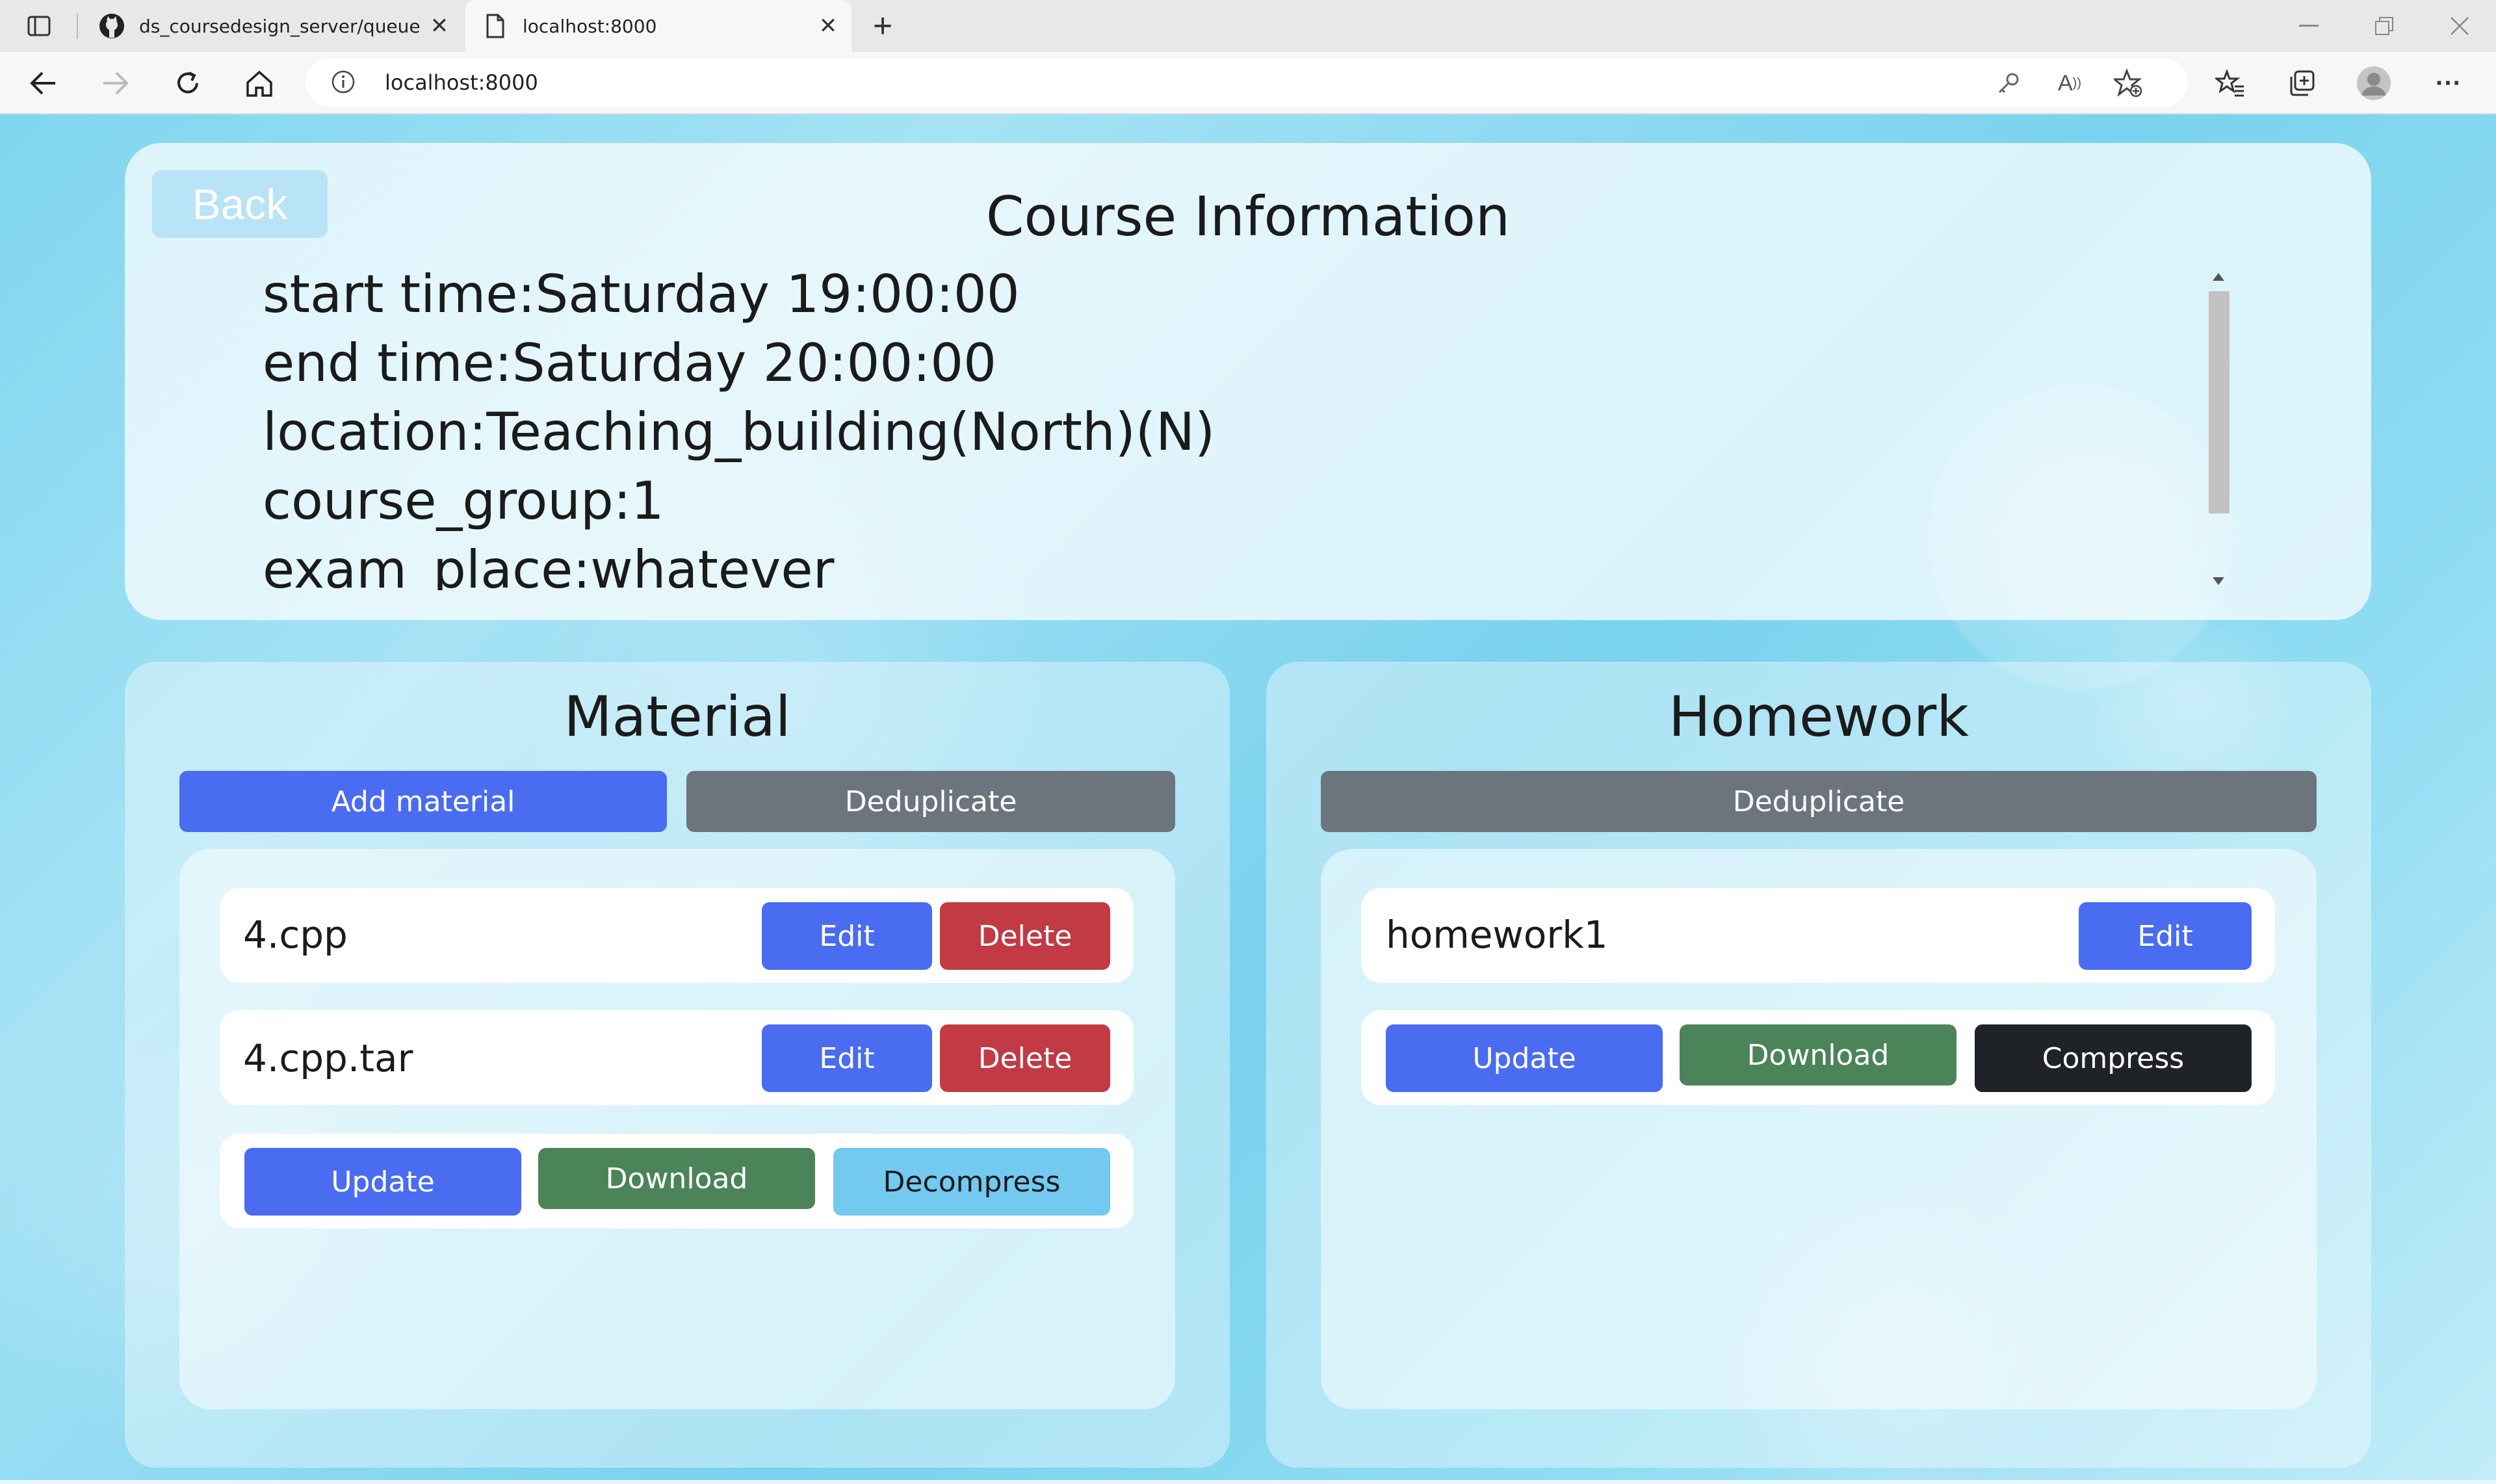 The height and width of the screenshot is (1484, 2496). I want to click on url-field: localhost:8000 A)), so click(1247, 83).